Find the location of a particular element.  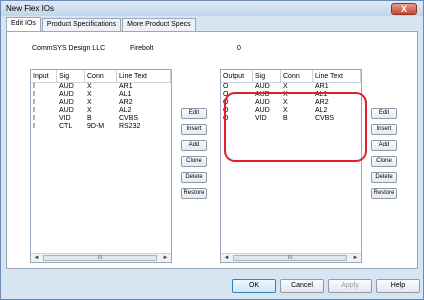

list-item: O AUD X AR2 is located at coordinates (291, 103).